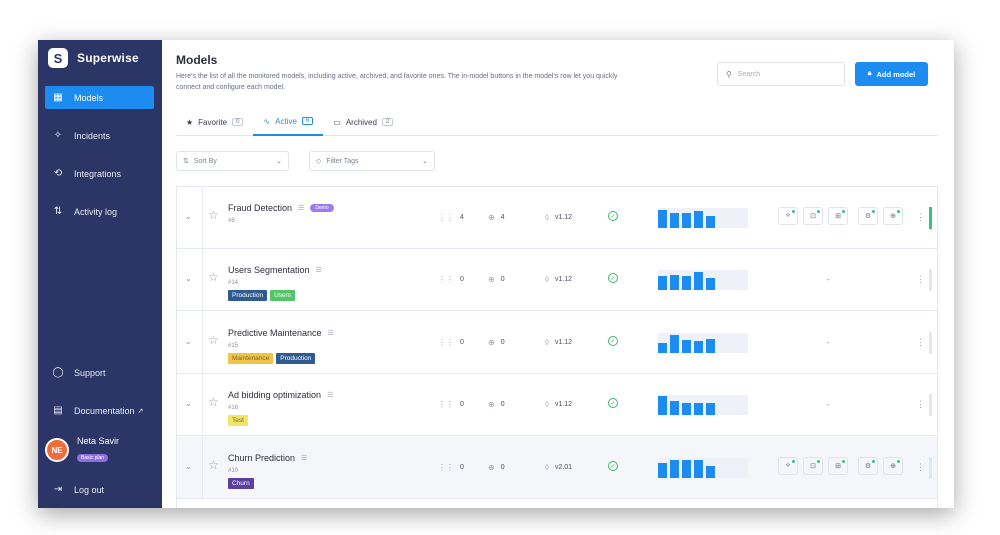 Image resolution: width=1000 pixels, height=535 pixels. What do you see at coordinates (90, 372) in the screenshot?
I see `sidebar-item-label: Support` at bounding box center [90, 372].